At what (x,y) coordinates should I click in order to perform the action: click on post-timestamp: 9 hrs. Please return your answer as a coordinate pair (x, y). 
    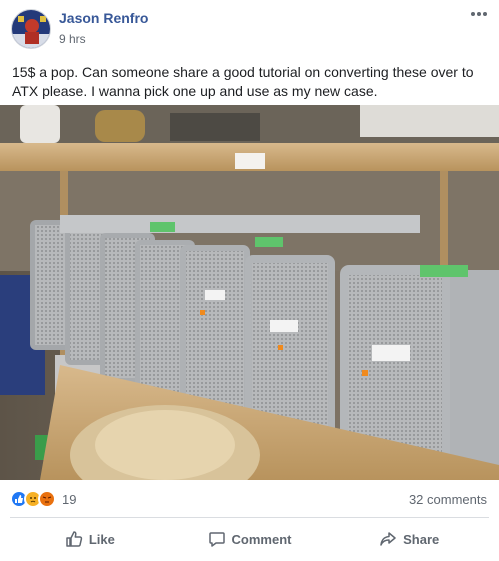
    Looking at the image, I should click on (72, 39).